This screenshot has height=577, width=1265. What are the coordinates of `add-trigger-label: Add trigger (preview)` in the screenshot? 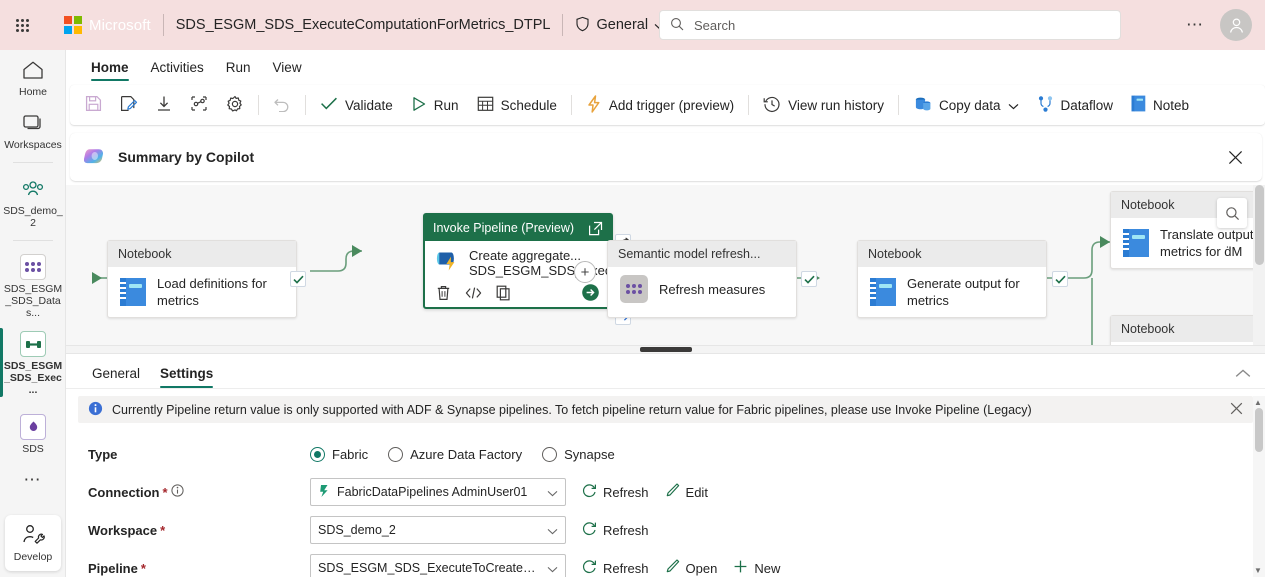 It's located at (671, 105).